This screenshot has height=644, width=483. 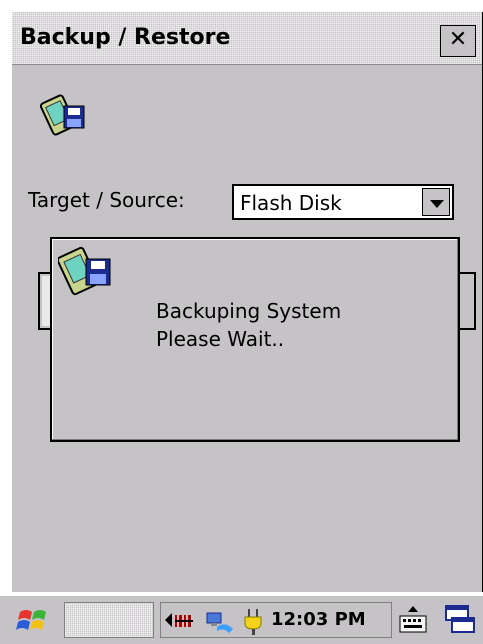 I want to click on taskbar-clock: 12:03 PM, so click(x=318, y=619).